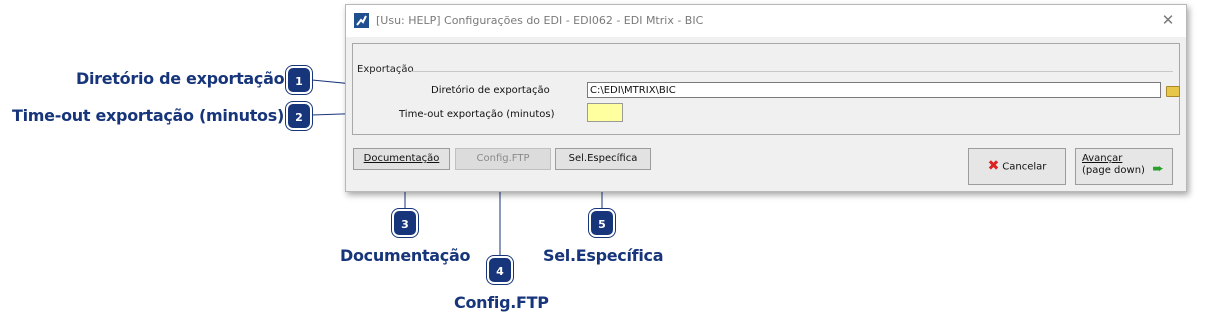 Image resolution: width=1207 pixels, height=331 pixels. Describe the element at coordinates (180, 78) in the screenshot. I see `callout-label-1: Diretório de exportação` at that location.